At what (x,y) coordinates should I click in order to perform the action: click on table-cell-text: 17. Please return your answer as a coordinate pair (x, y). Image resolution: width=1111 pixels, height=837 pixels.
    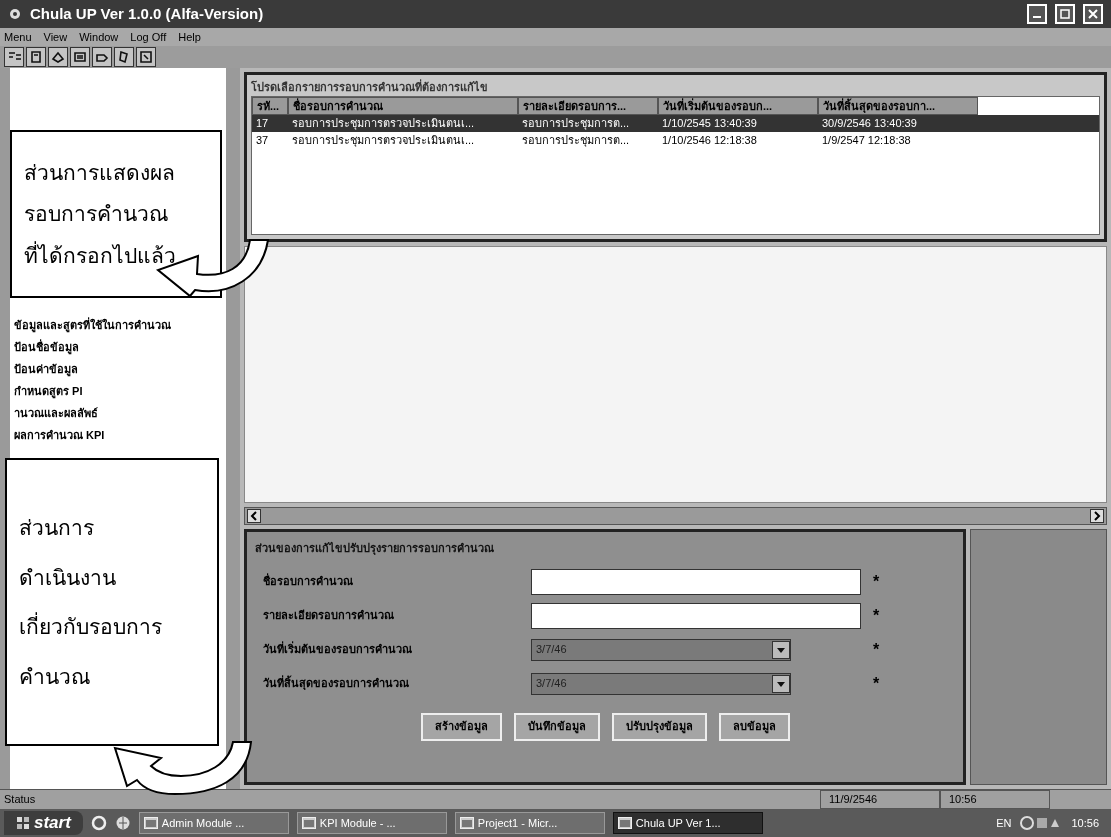
    Looking at the image, I should click on (262, 123).